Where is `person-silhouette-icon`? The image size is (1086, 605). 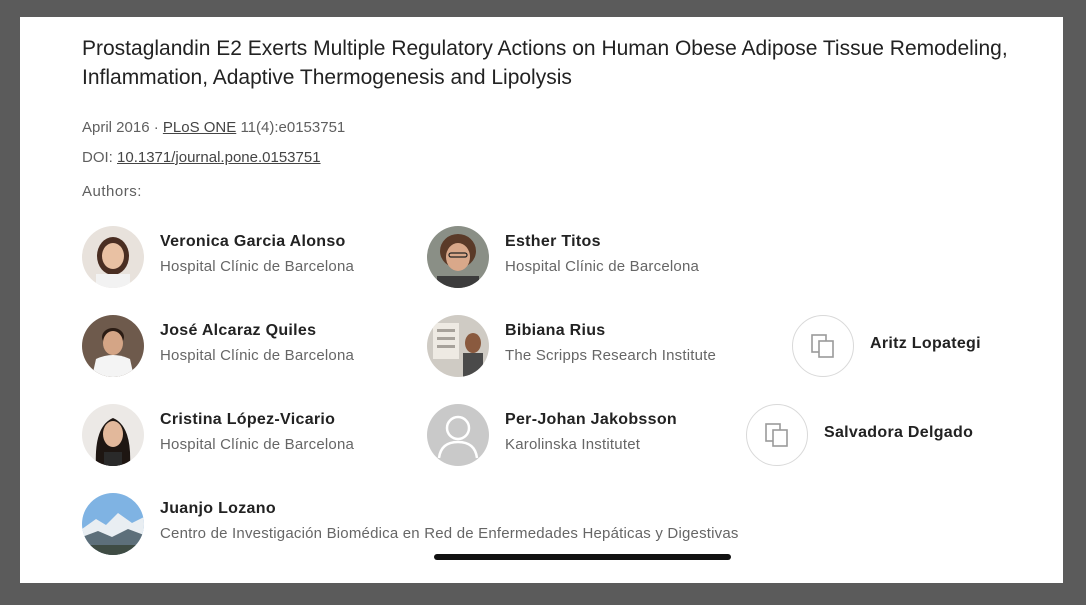
person-silhouette-icon is located at coordinates (458, 435).